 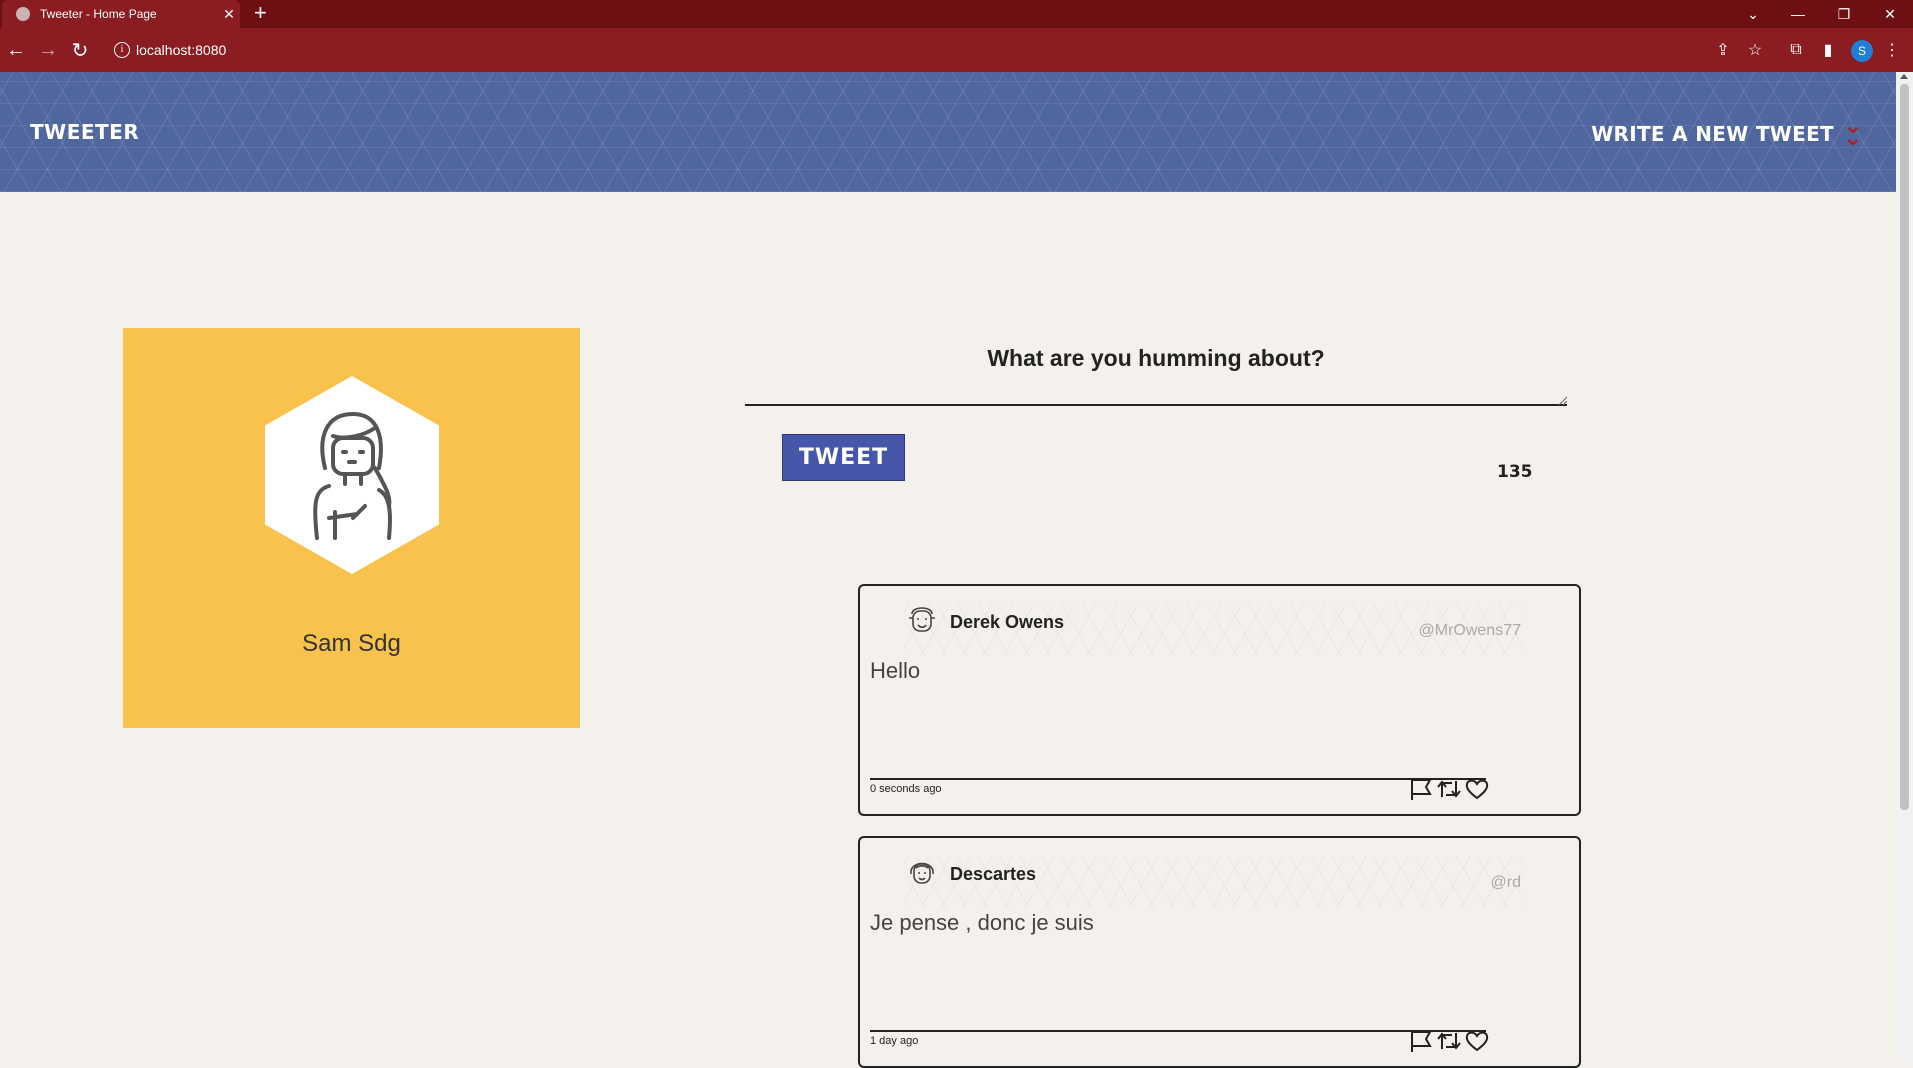 I want to click on double-chevron-down-icon: ⌄ ⌄, so click(x=1853, y=132).